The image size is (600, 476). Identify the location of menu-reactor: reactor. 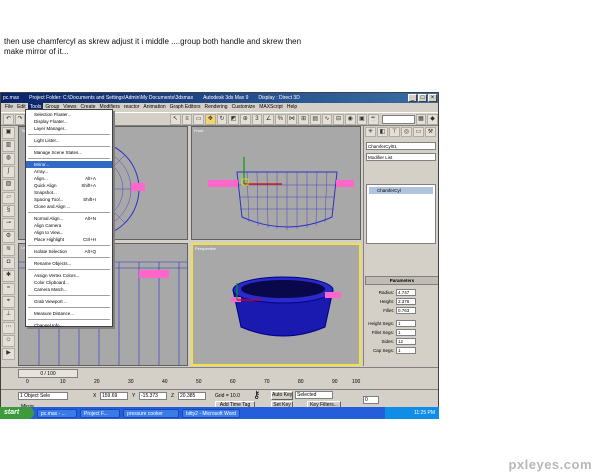
(132, 107).